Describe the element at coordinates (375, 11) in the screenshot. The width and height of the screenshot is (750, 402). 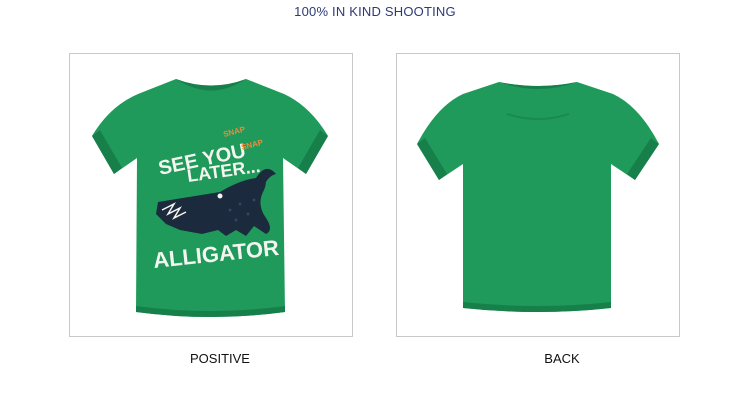
I see `page-heading: 100% IN KIND SHOOTING` at that location.